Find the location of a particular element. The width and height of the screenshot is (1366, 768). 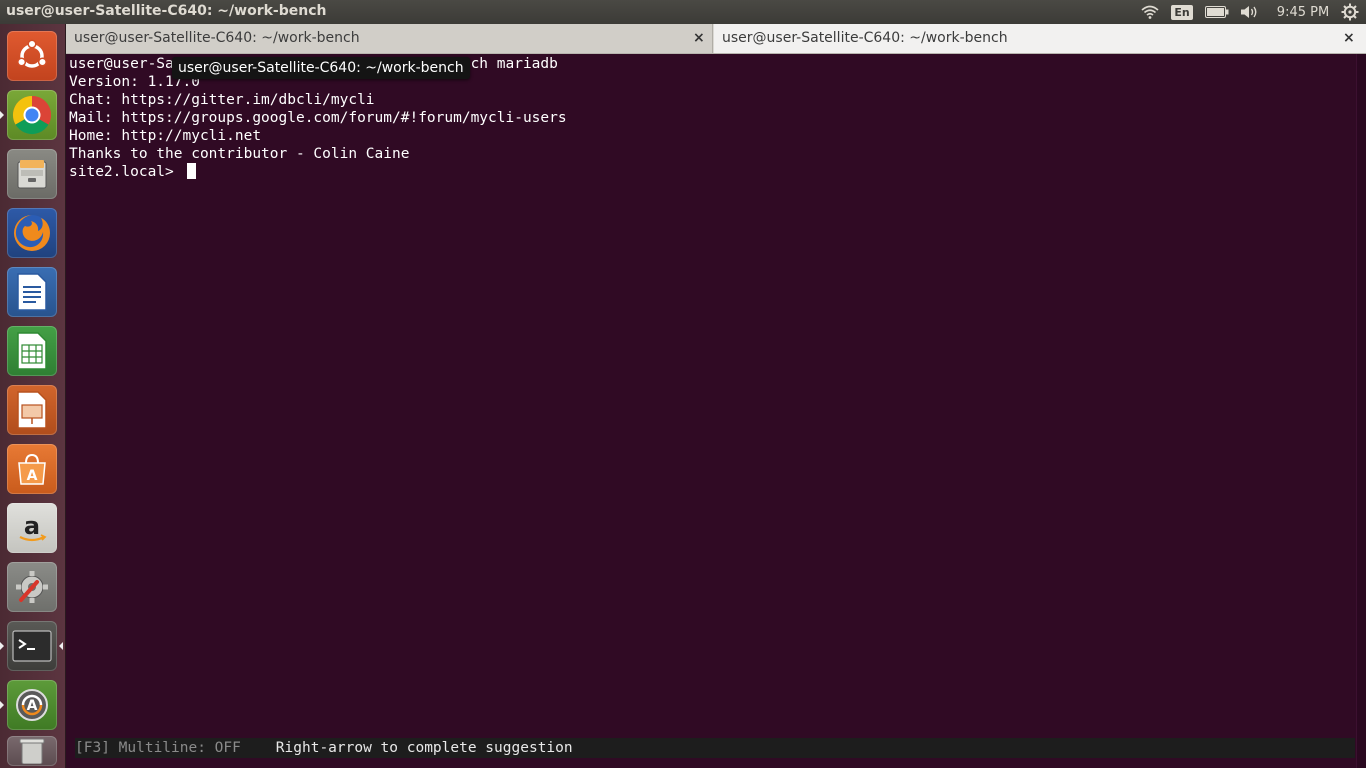

terminal-scrollbar is located at coordinates (1361, 411).